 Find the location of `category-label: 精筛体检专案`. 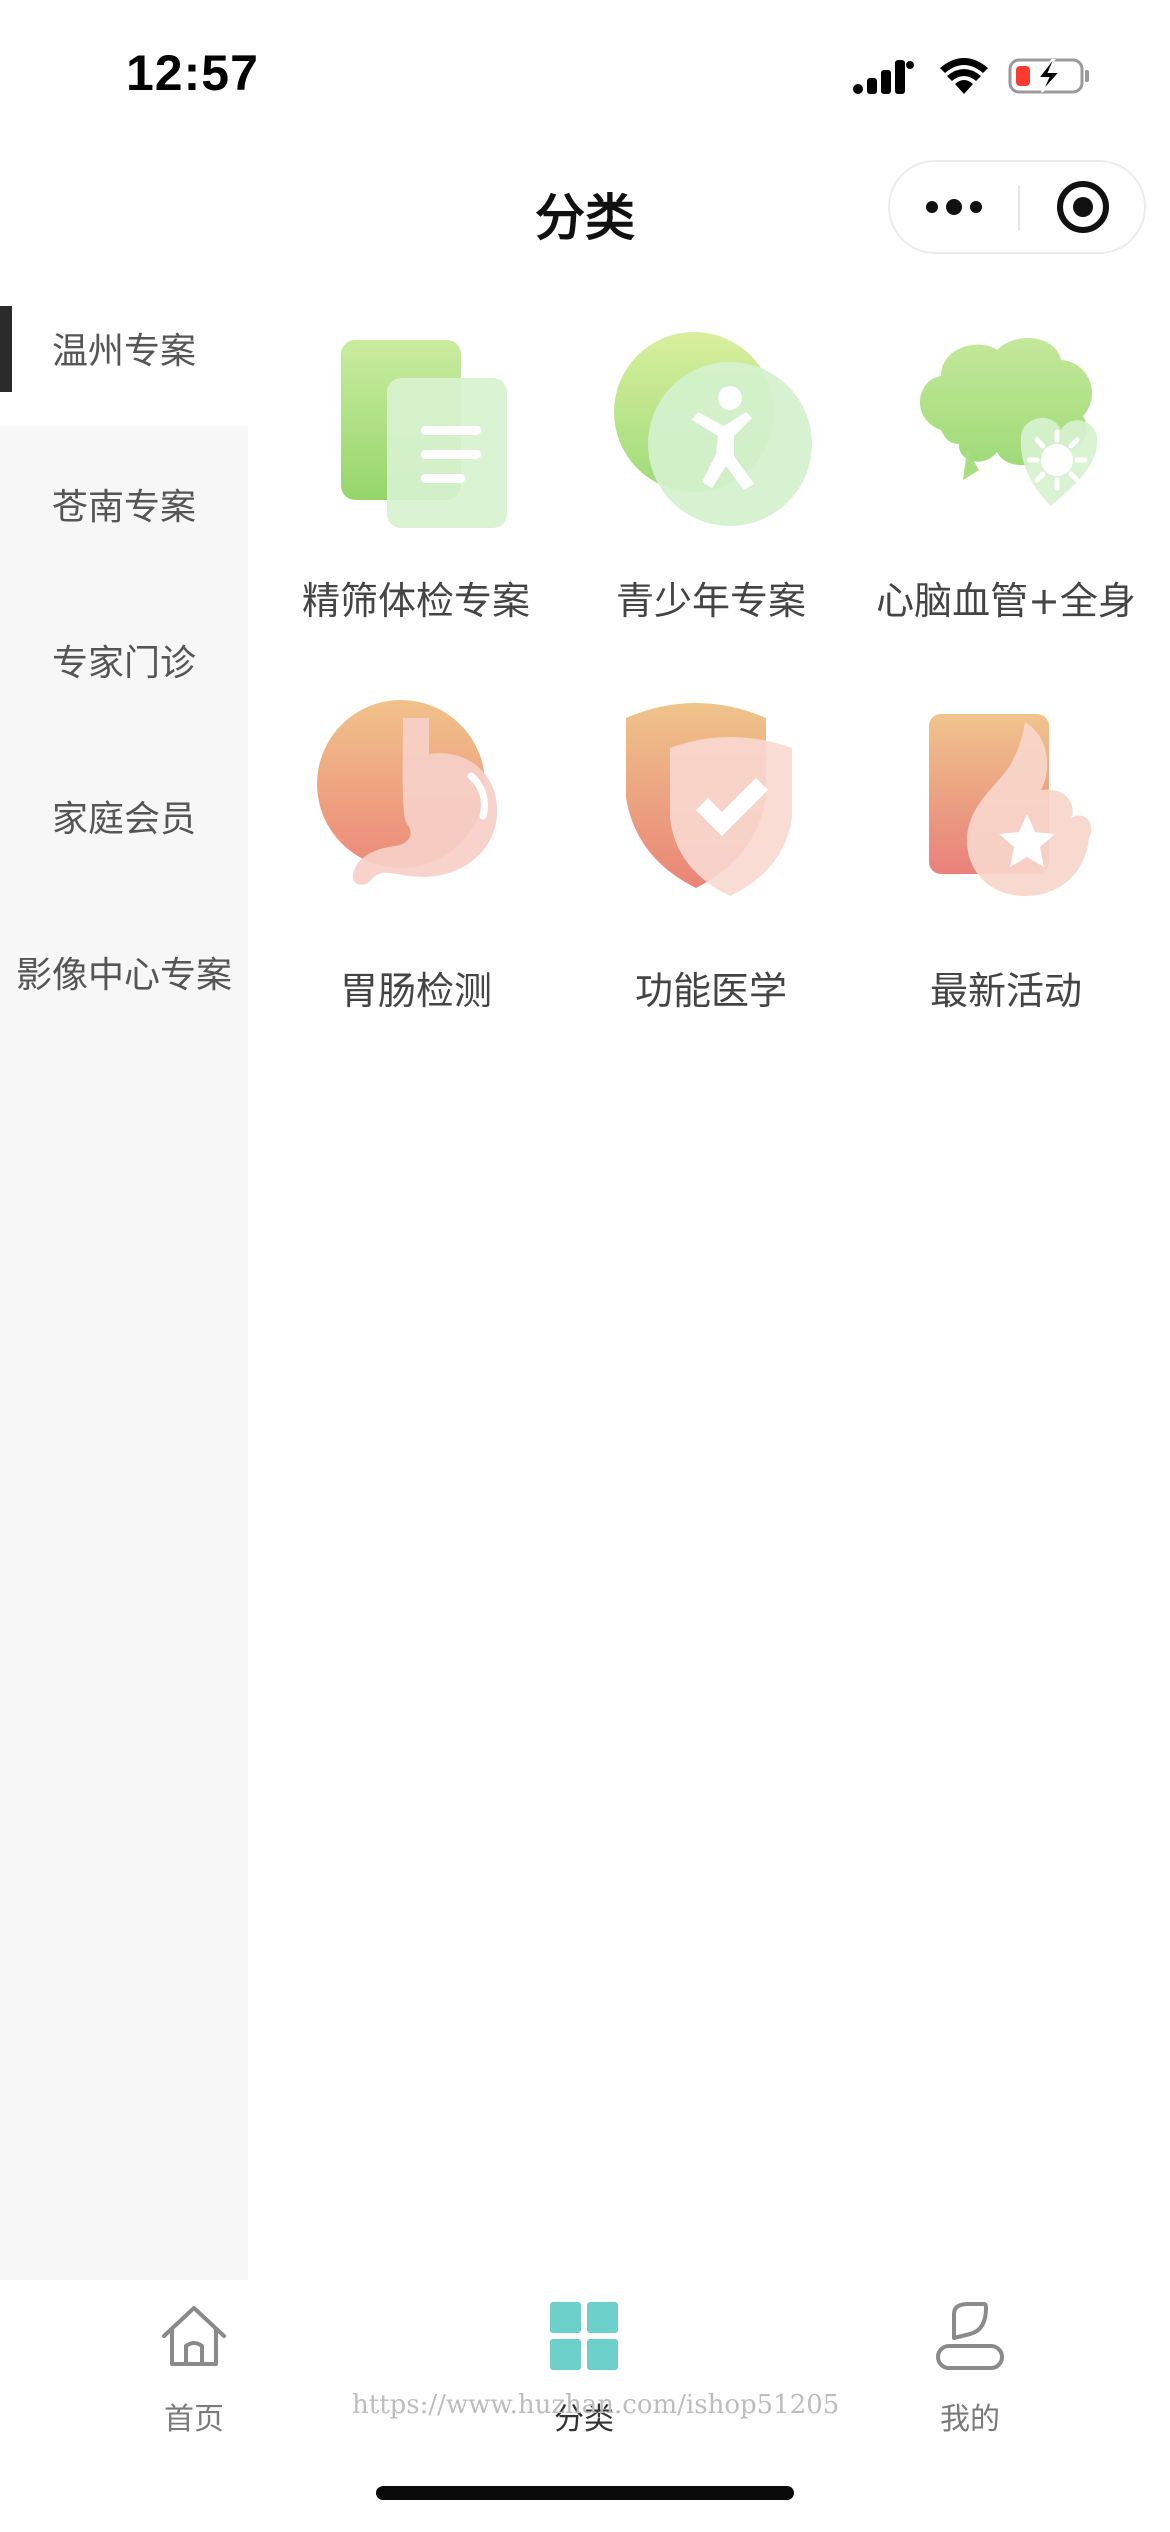

category-label: 精筛体检专案 is located at coordinates (415, 601).